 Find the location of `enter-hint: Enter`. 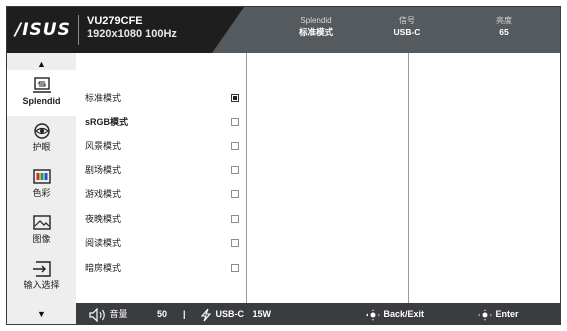

enter-hint: Enter is located at coordinates (498, 313).